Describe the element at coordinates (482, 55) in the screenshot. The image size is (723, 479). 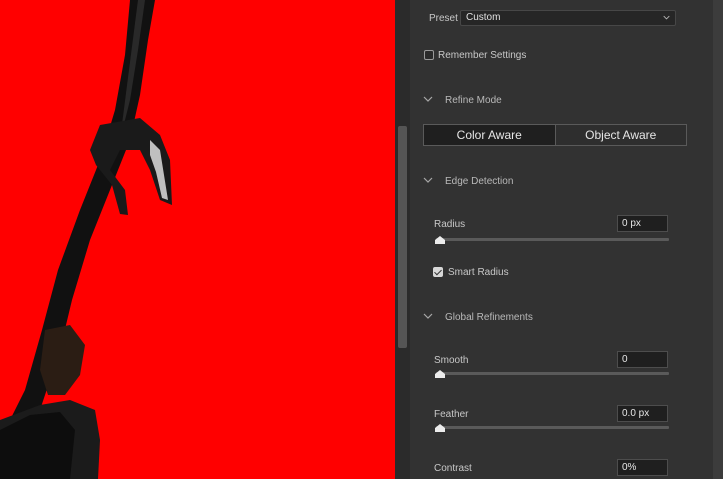
I see `remember-settings-label: Remember Settings` at that location.